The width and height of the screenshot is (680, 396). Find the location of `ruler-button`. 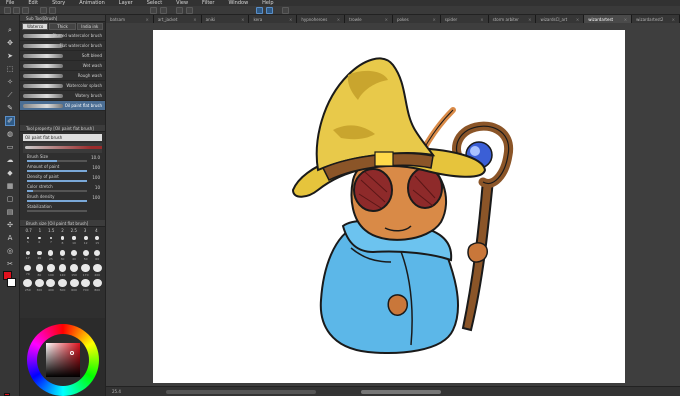

ruler-button is located at coordinates (189, 10).